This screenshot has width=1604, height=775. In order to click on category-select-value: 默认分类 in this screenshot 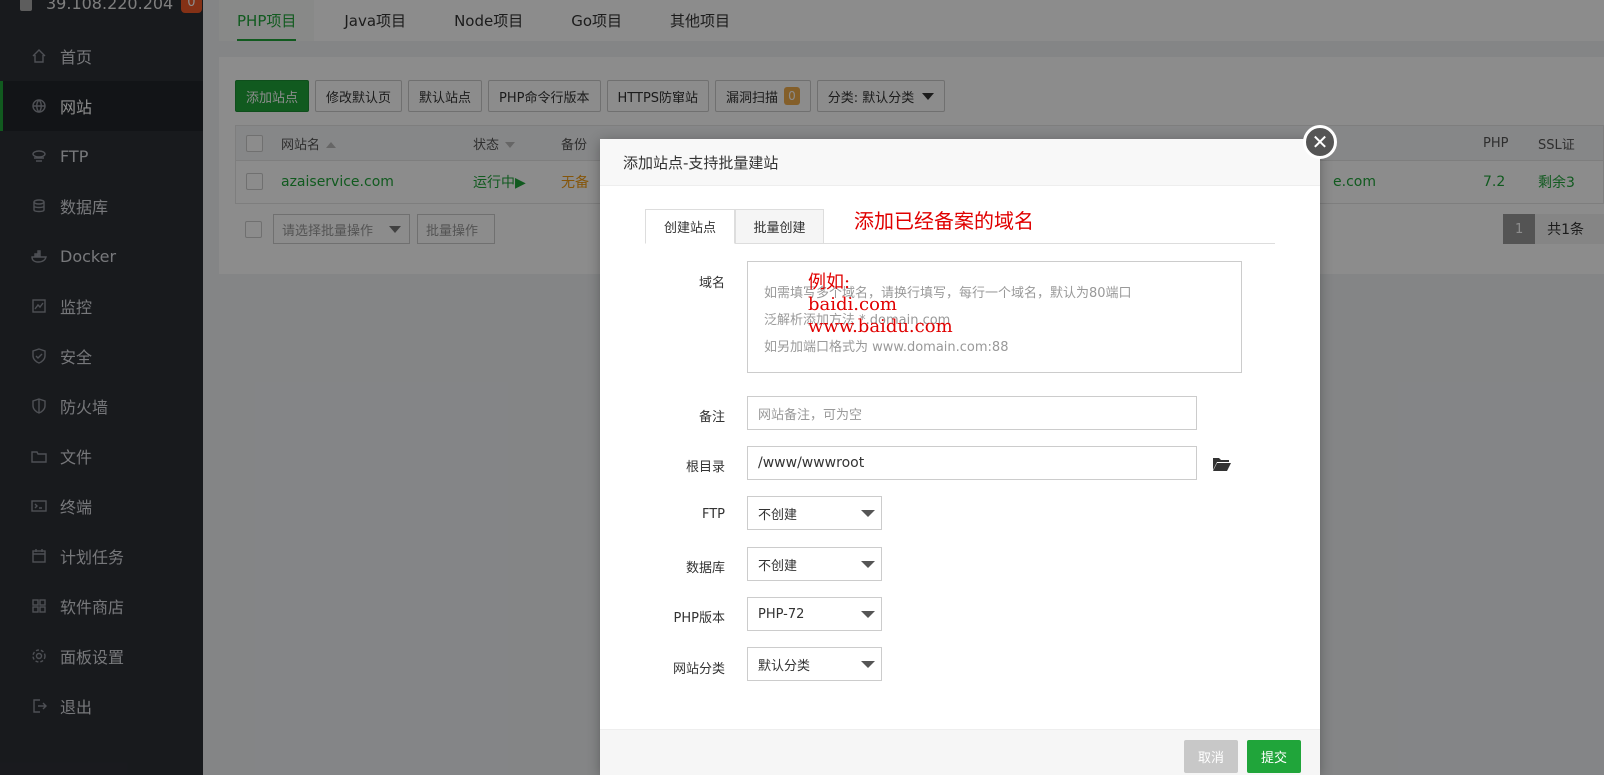, I will do `click(784, 666)`.